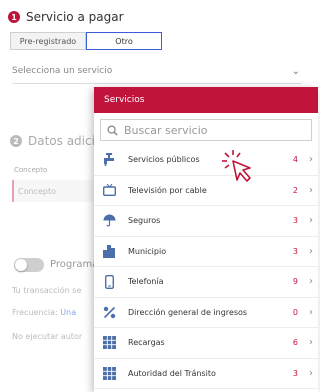 The width and height of the screenshot is (320, 392). I want to click on search-icon, so click(112, 130).